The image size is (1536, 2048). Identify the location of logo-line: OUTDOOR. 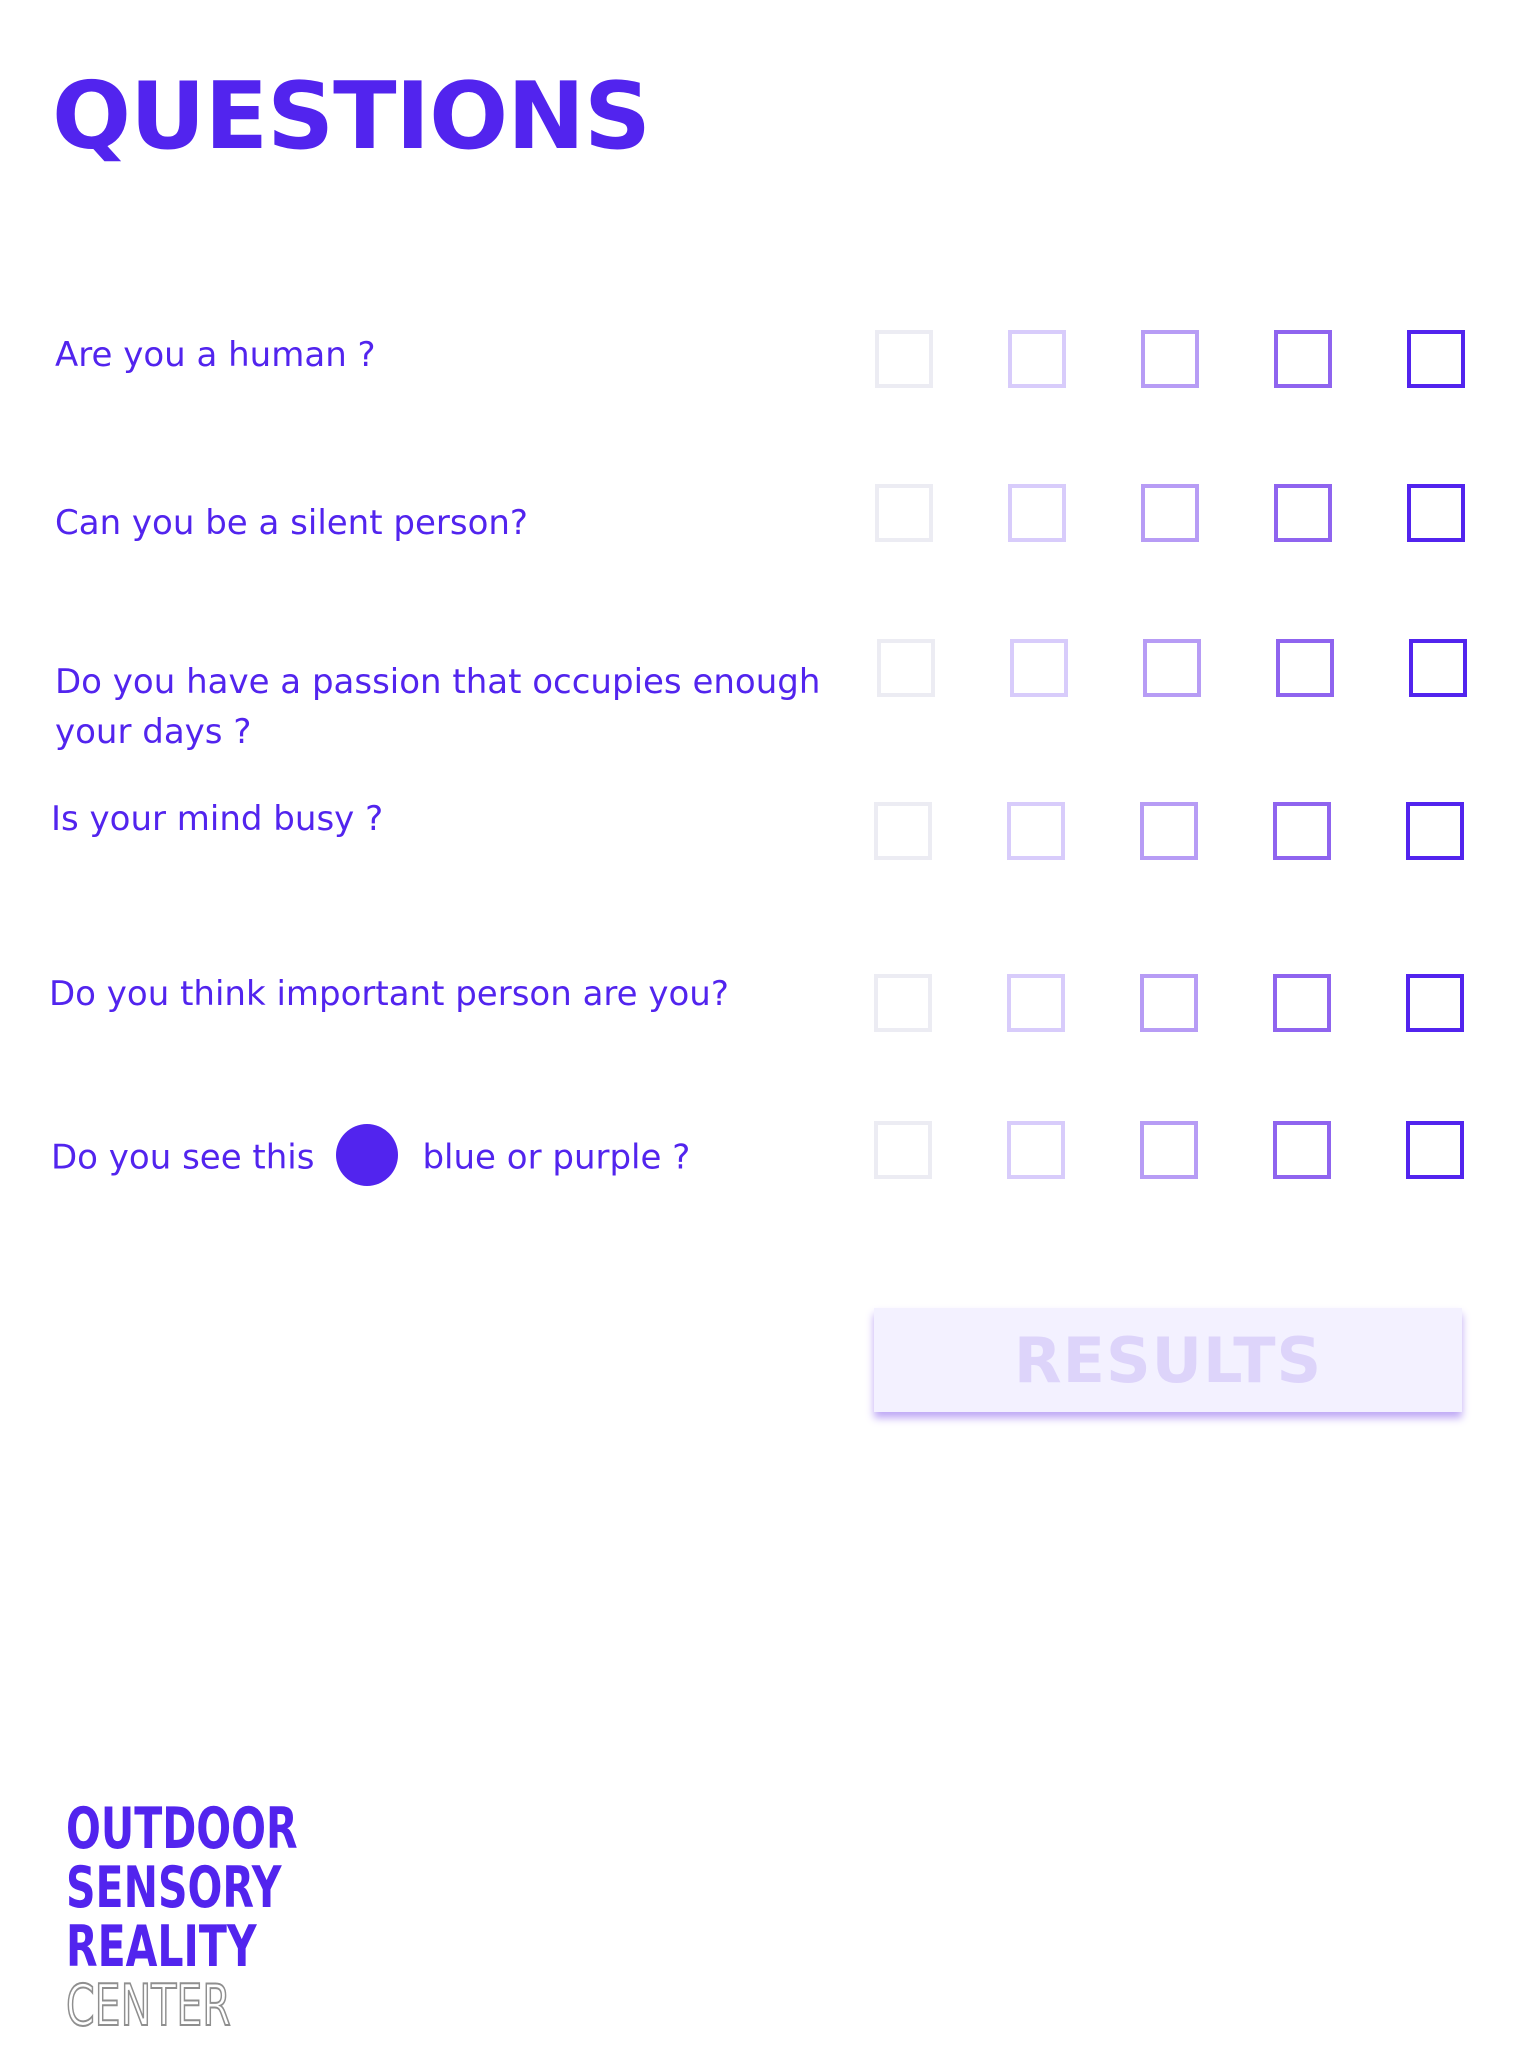
(182, 1829).